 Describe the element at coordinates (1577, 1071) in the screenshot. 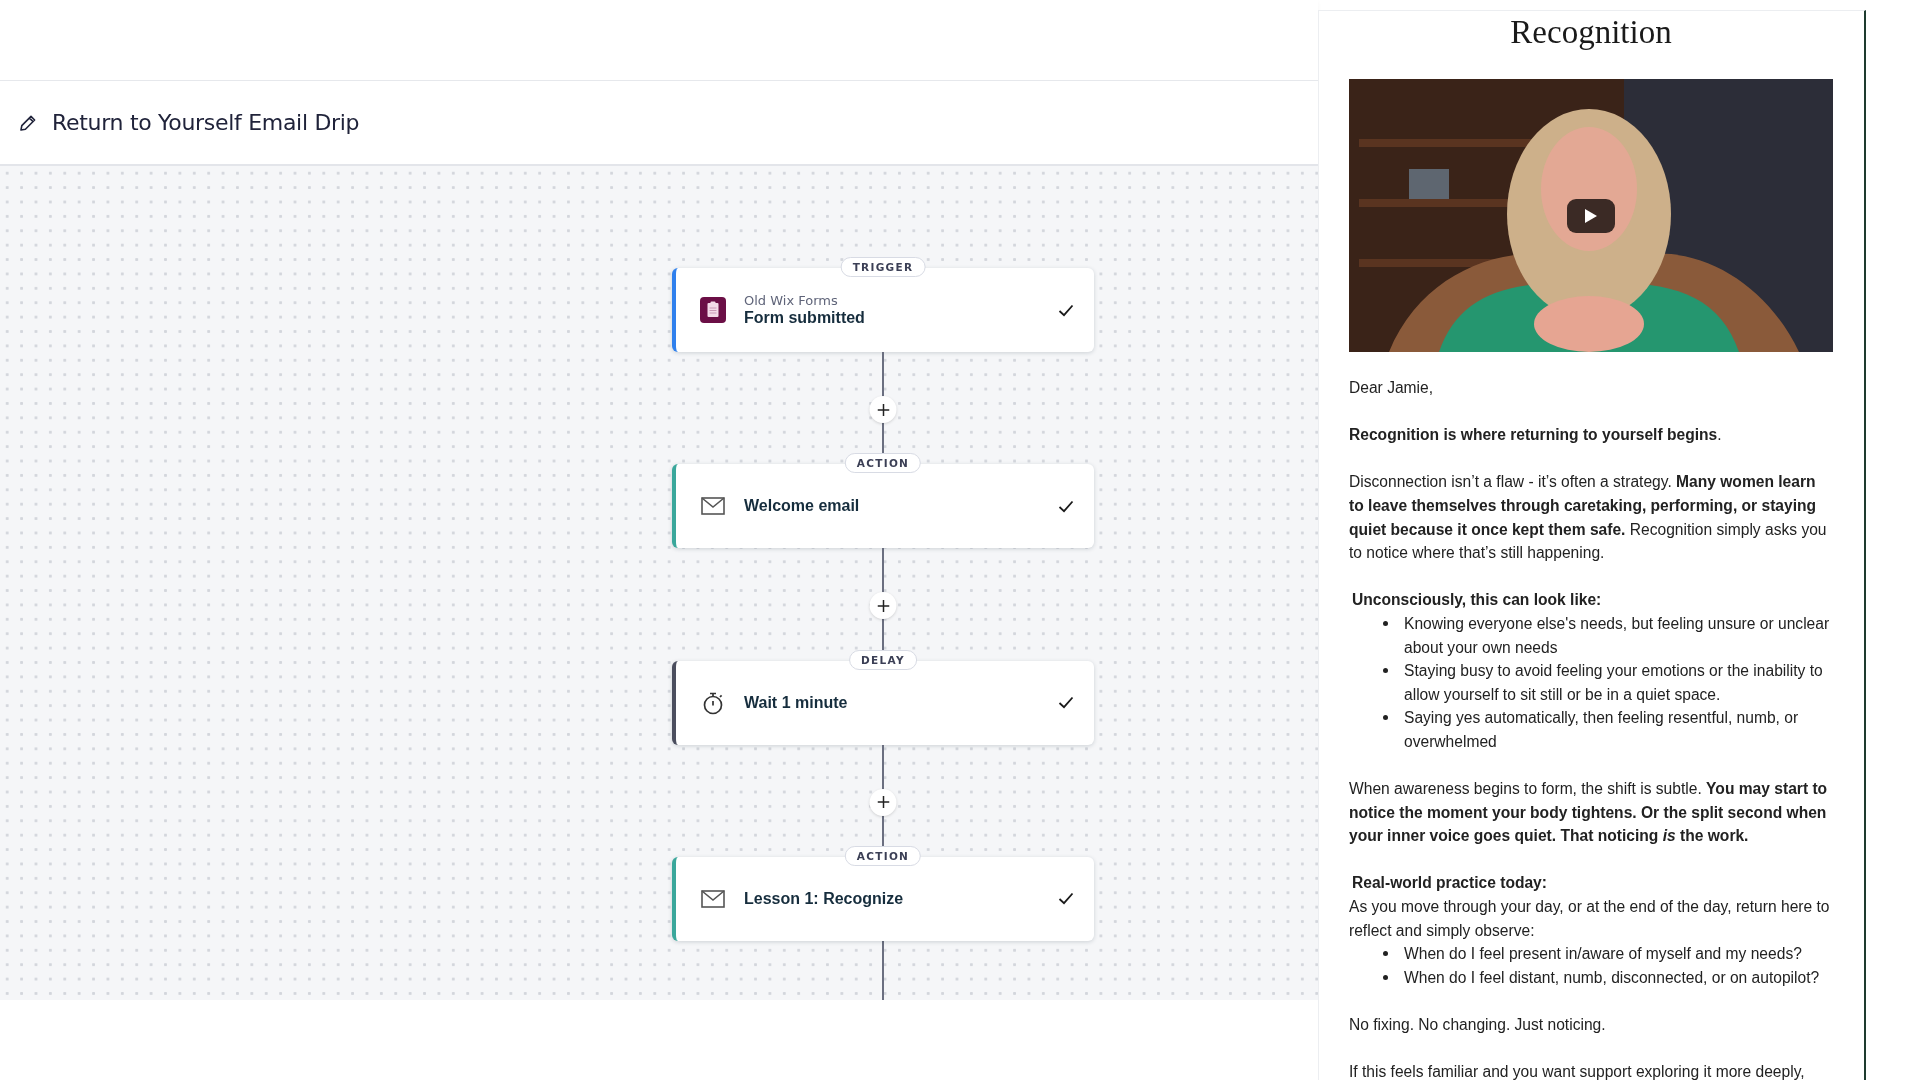

I see `email-paragraph: If this feels familiar and you want support exploring it more deeply,` at that location.